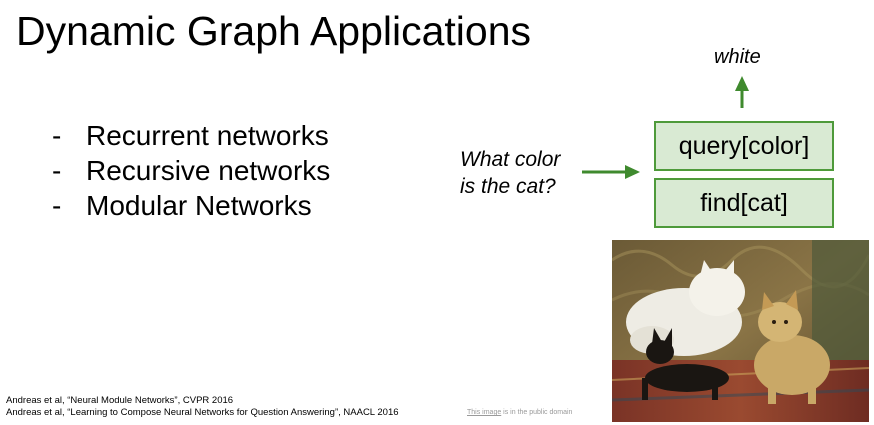  Describe the element at coordinates (744, 146) in the screenshot. I see `query-module-box: query[color]` at that location.